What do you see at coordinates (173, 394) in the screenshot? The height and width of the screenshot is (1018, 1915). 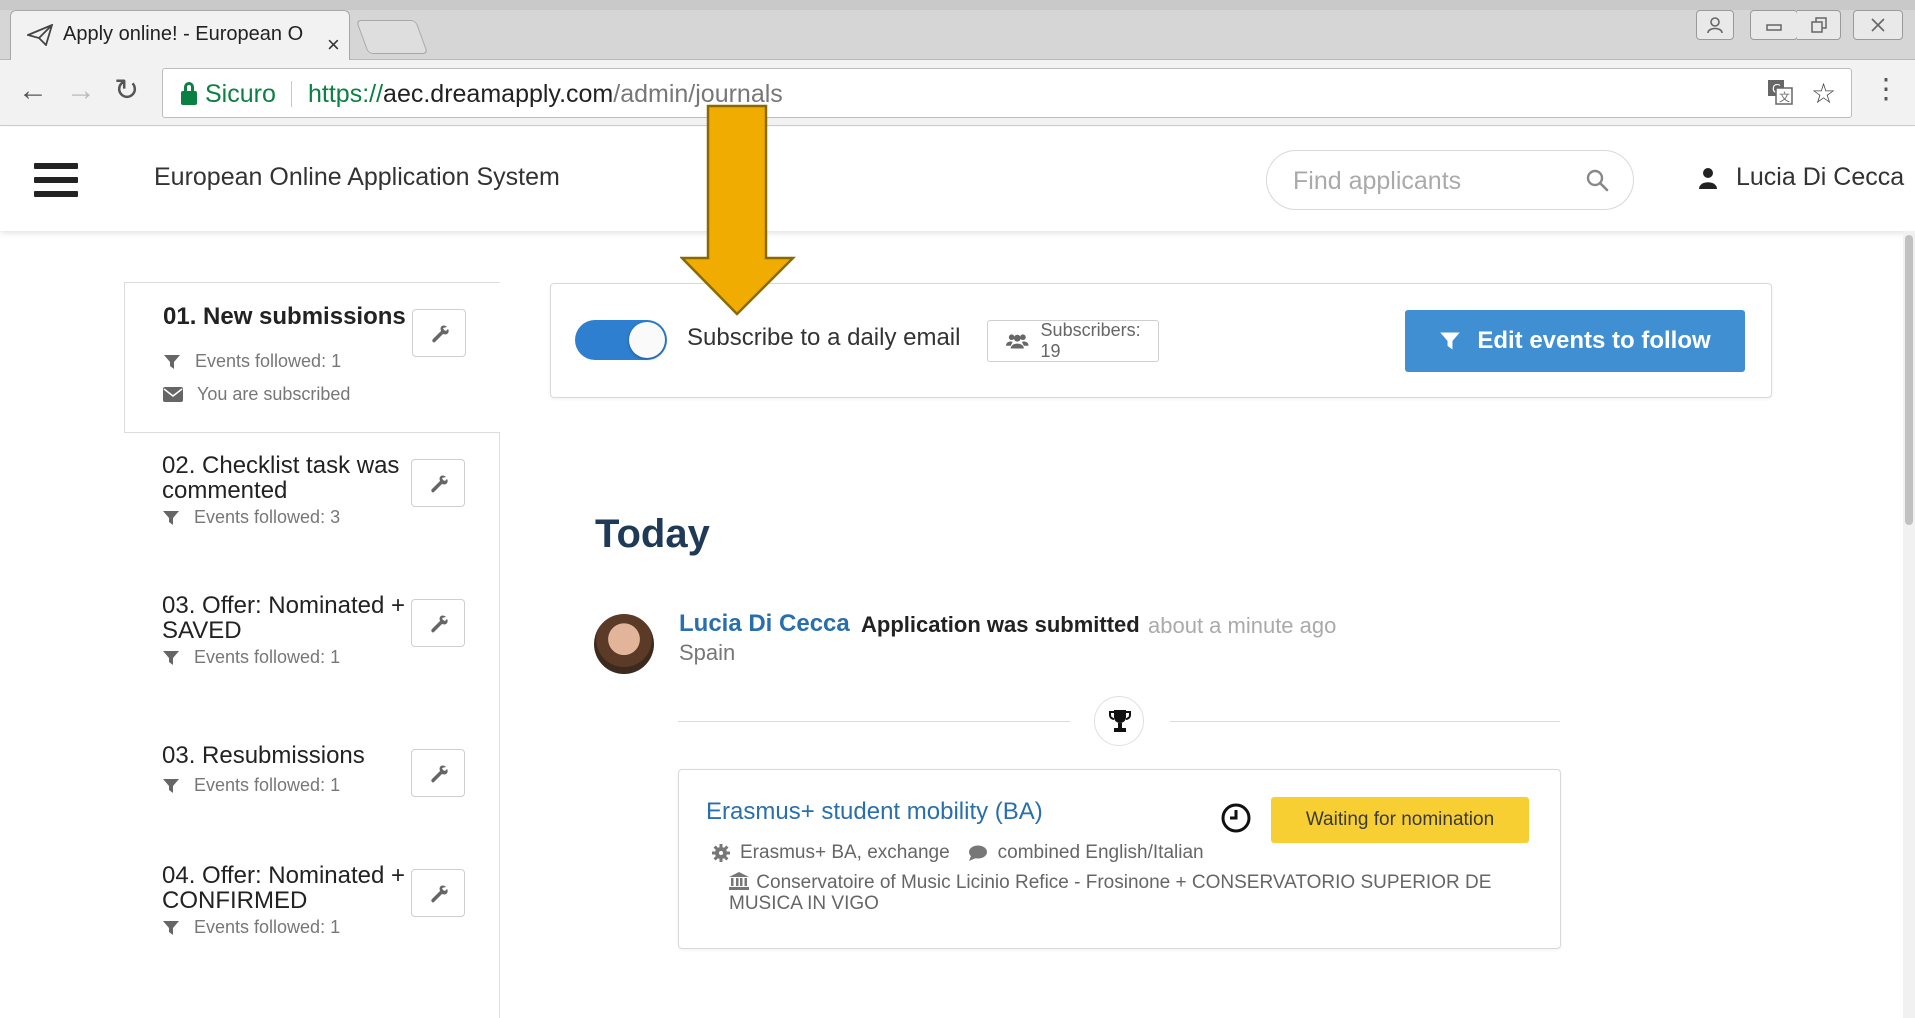 I see `envelope-icon` at bounding box center [173, 394].